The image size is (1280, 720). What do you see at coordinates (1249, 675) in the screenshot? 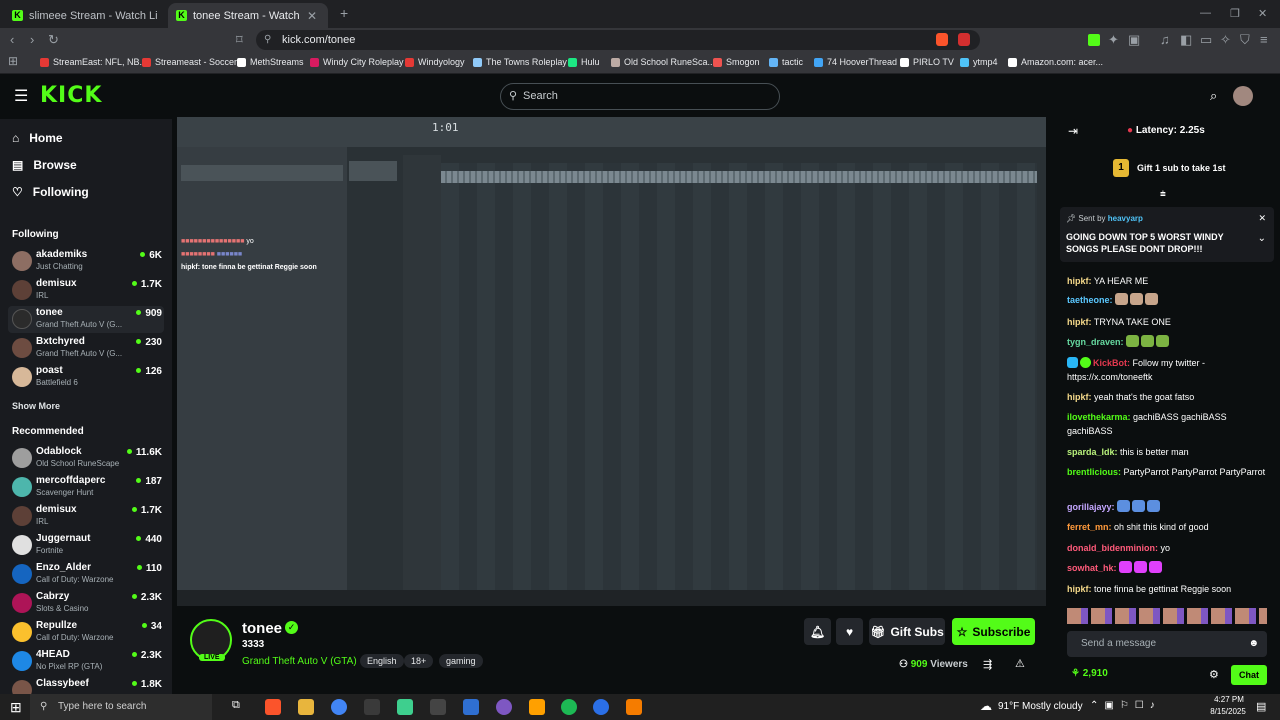
I see `send-chat-button: Chat` at bounding box center [1249, 675].